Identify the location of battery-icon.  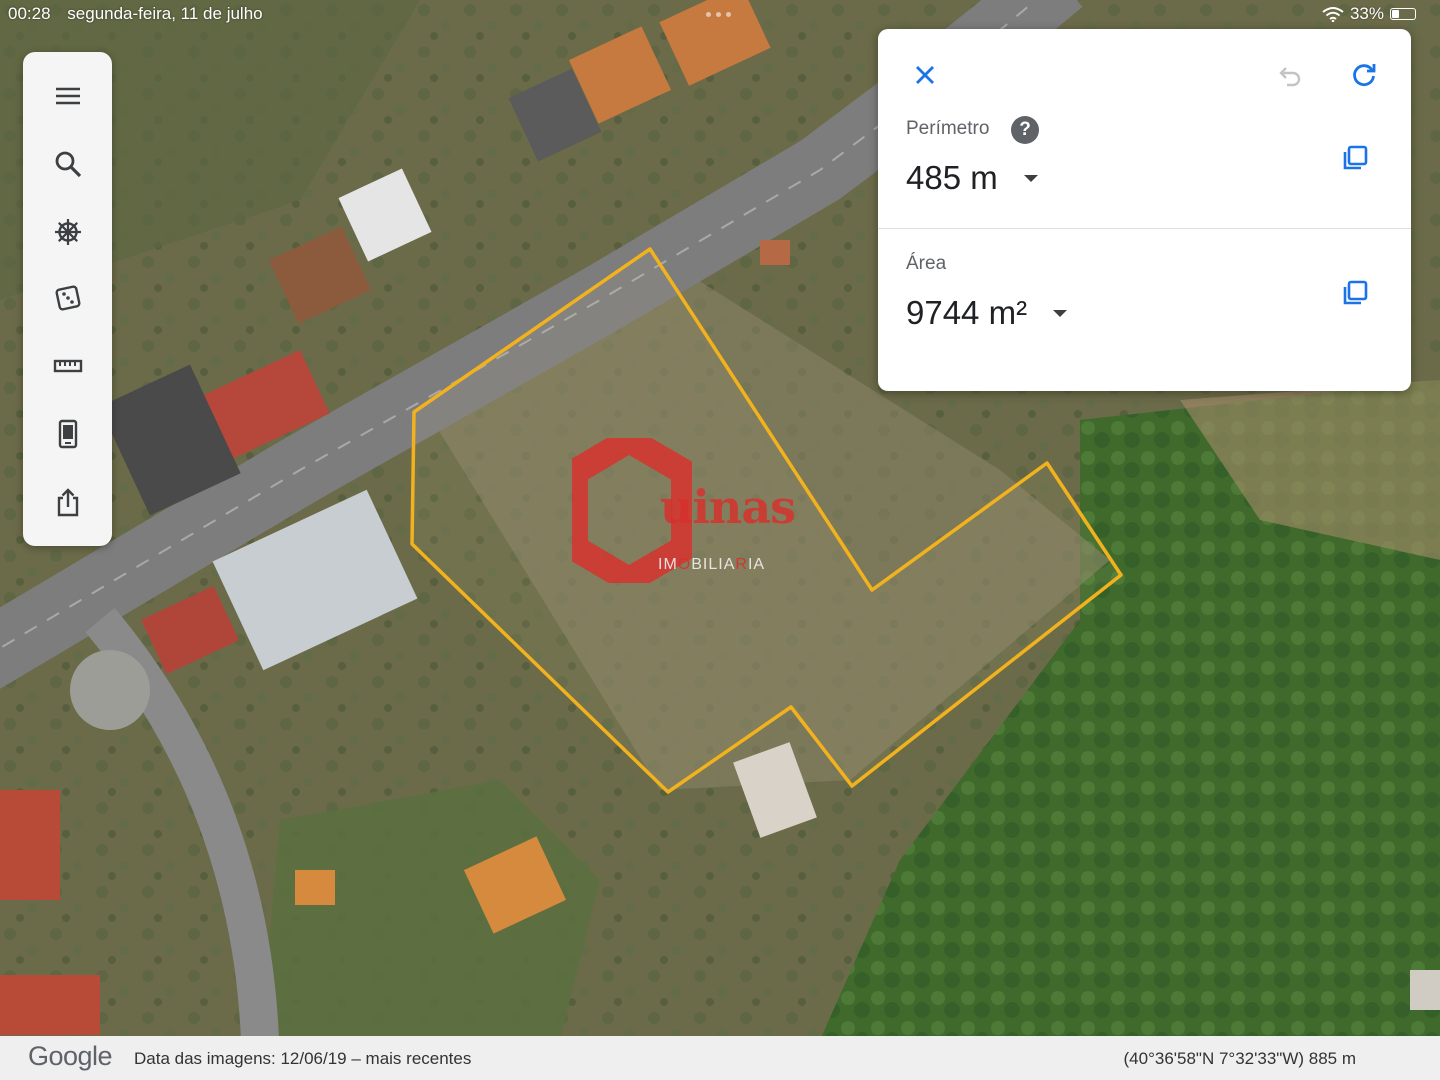
(1403, 14).